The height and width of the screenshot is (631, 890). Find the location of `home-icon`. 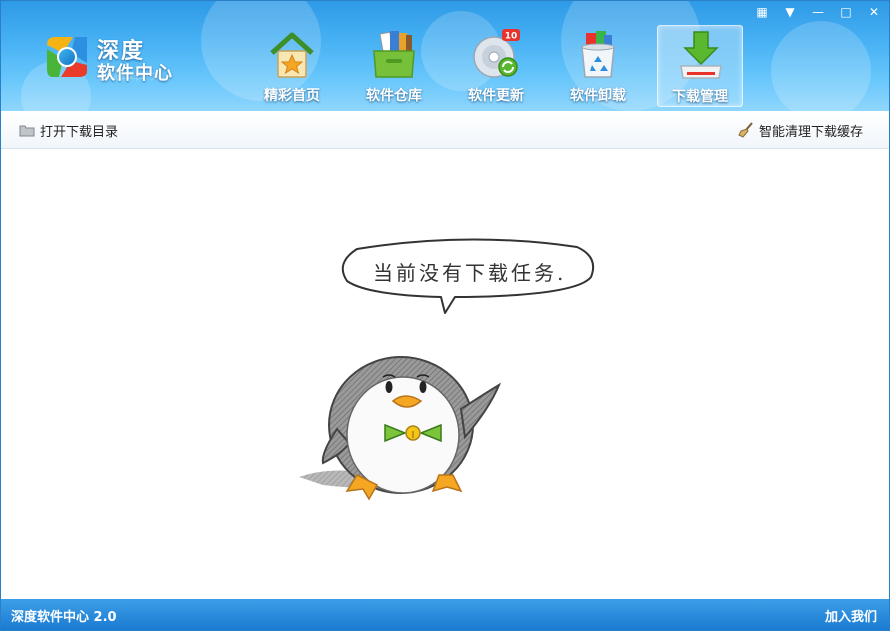

home-icon is located at coordinates (292, 55).